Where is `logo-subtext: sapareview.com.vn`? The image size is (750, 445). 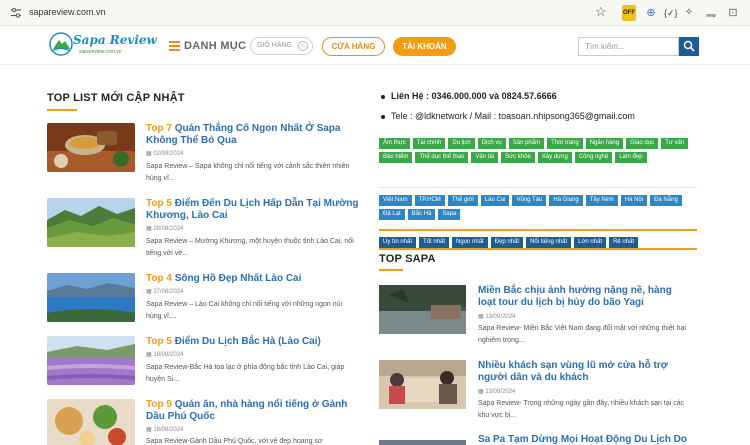 logo-subtext: sapareview.com.vn is located at coordinates (100, 52).